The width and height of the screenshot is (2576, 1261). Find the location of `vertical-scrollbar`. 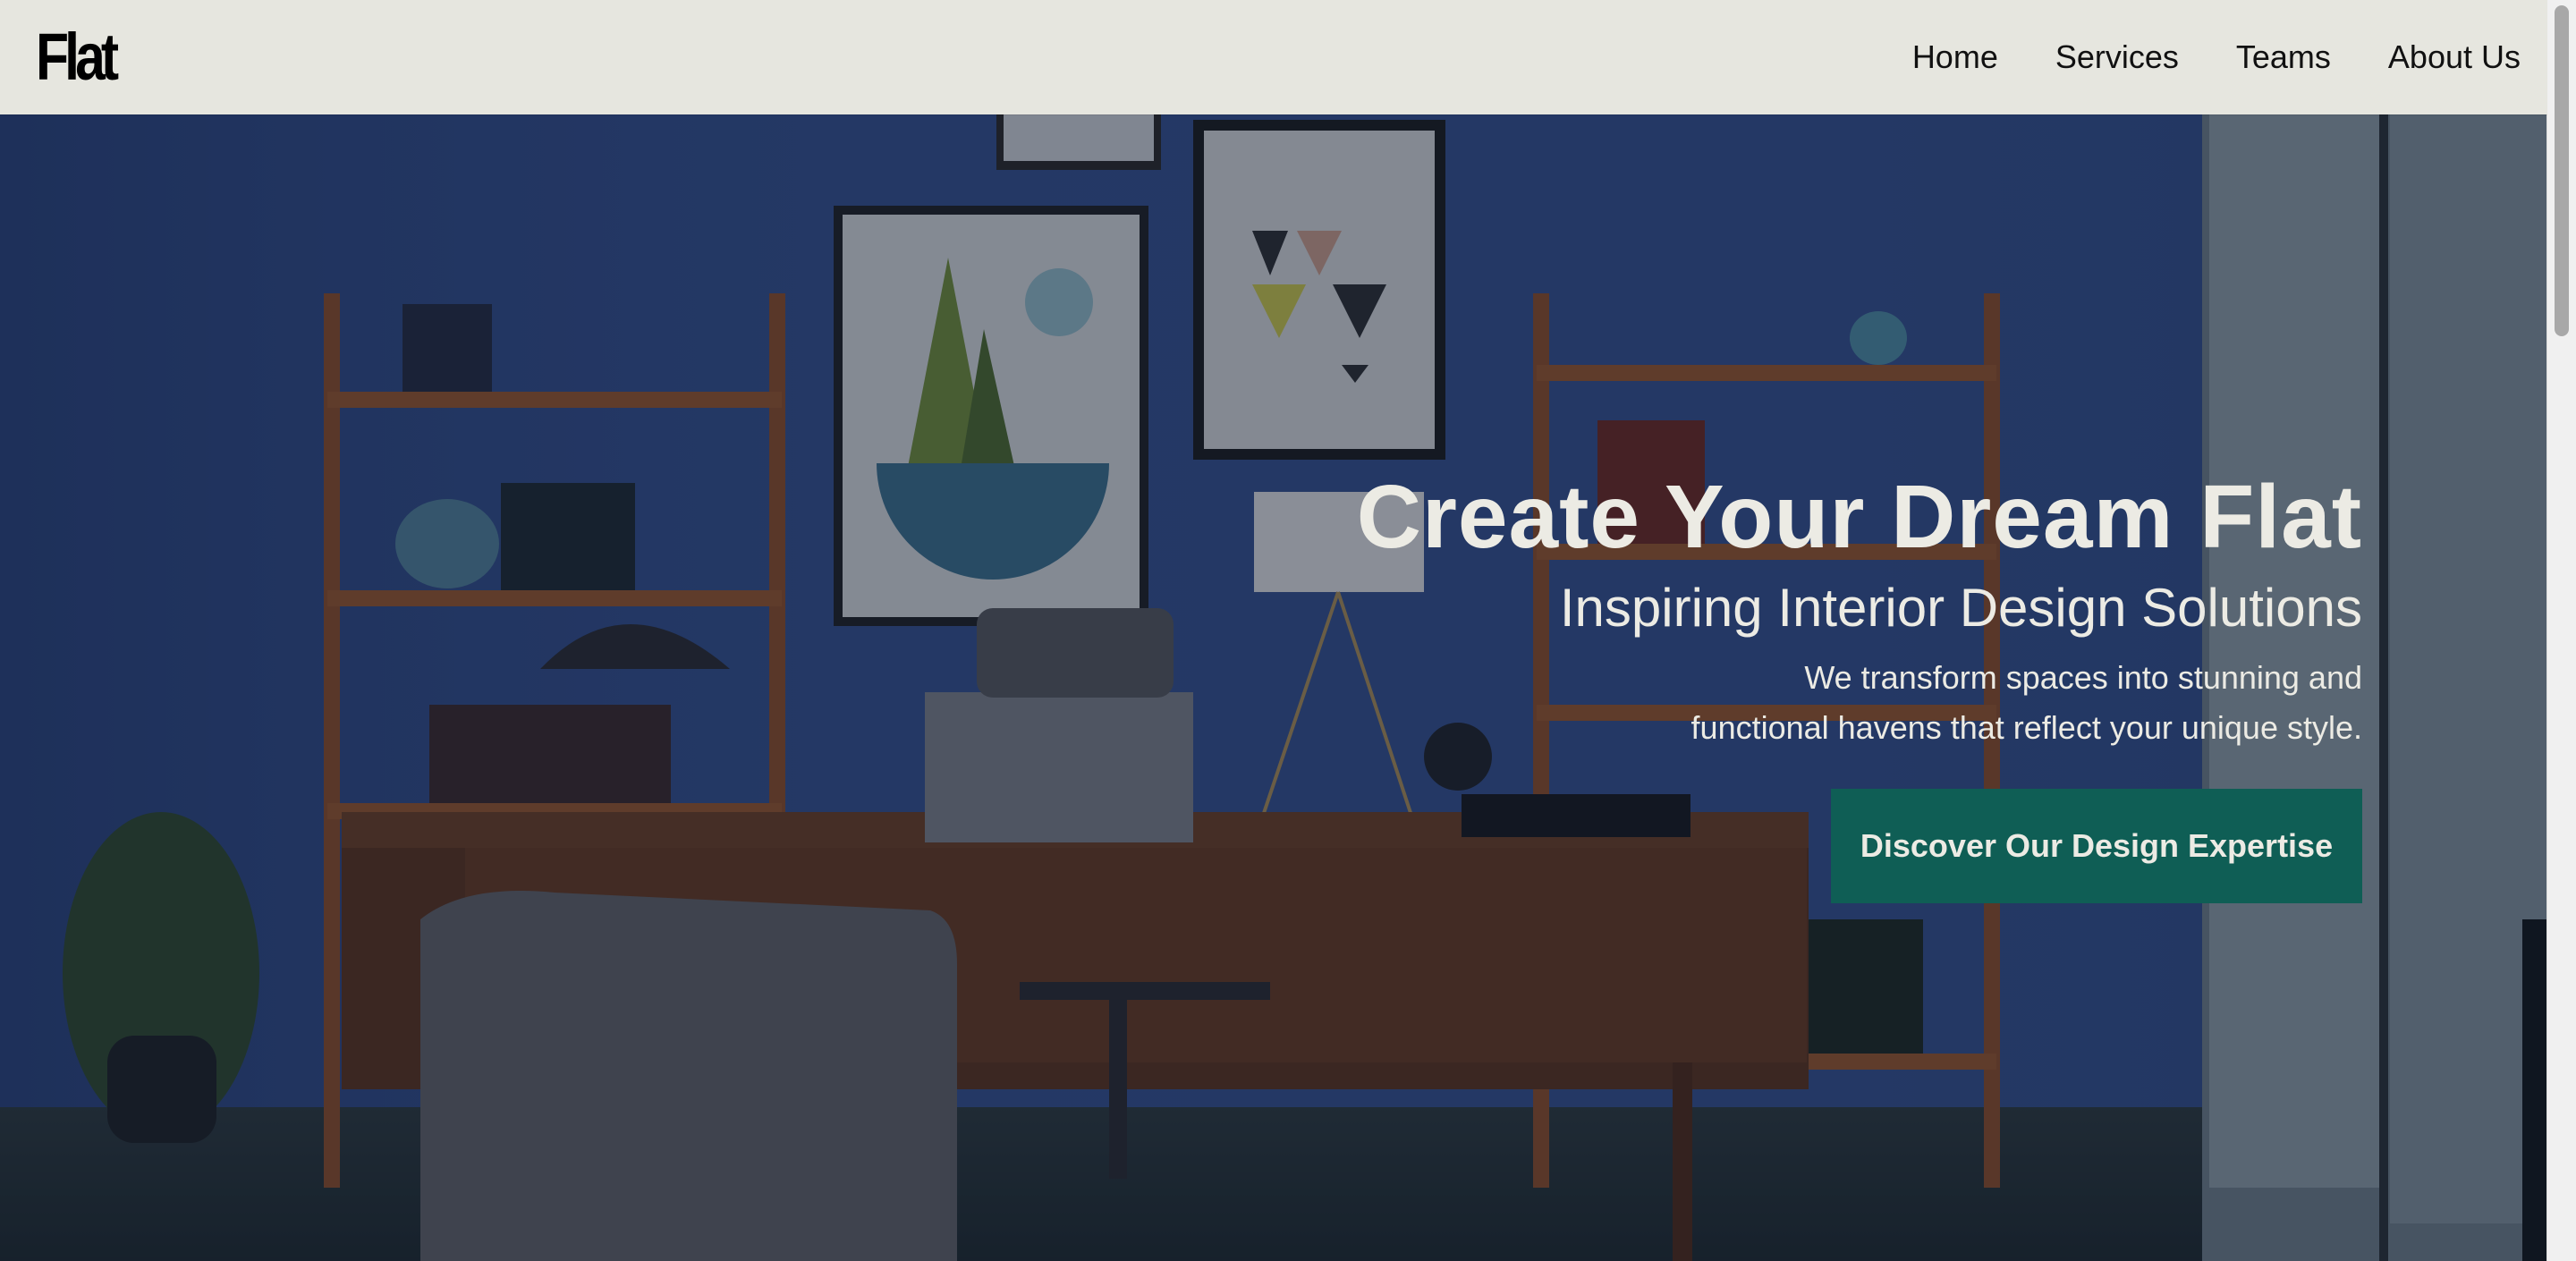

vertical-scrollbar is located at coordinates (2561, 630).